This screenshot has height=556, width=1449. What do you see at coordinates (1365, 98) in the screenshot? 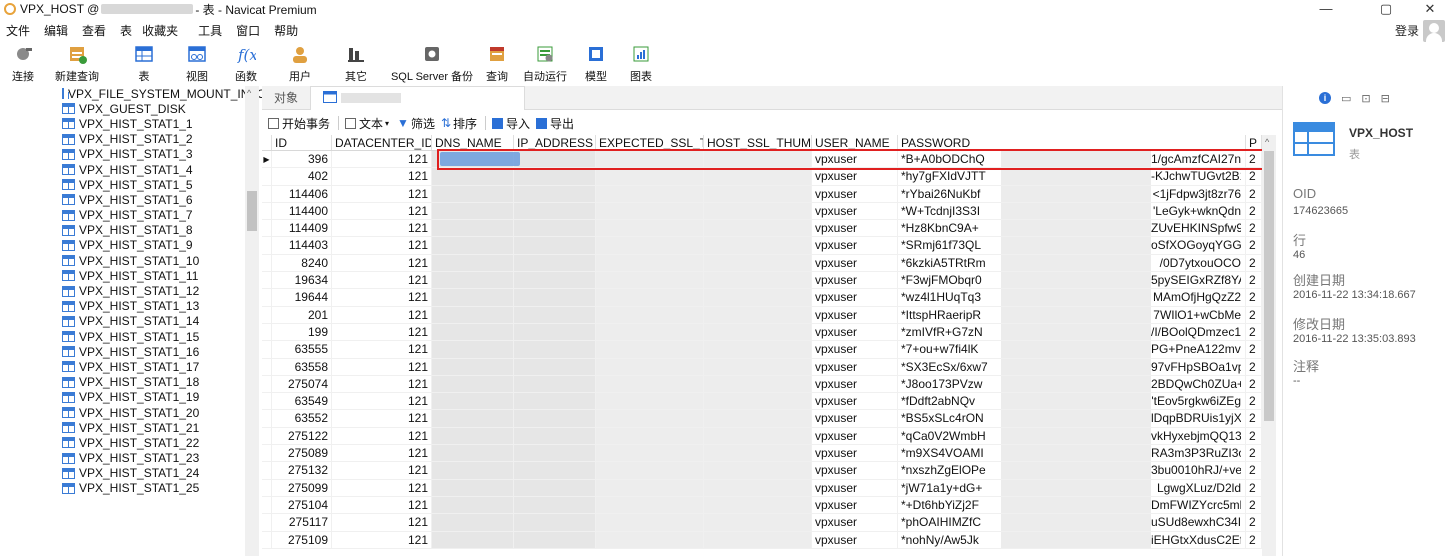
I see `preview-icon: ⊡` at bounding box center [1365, 98].